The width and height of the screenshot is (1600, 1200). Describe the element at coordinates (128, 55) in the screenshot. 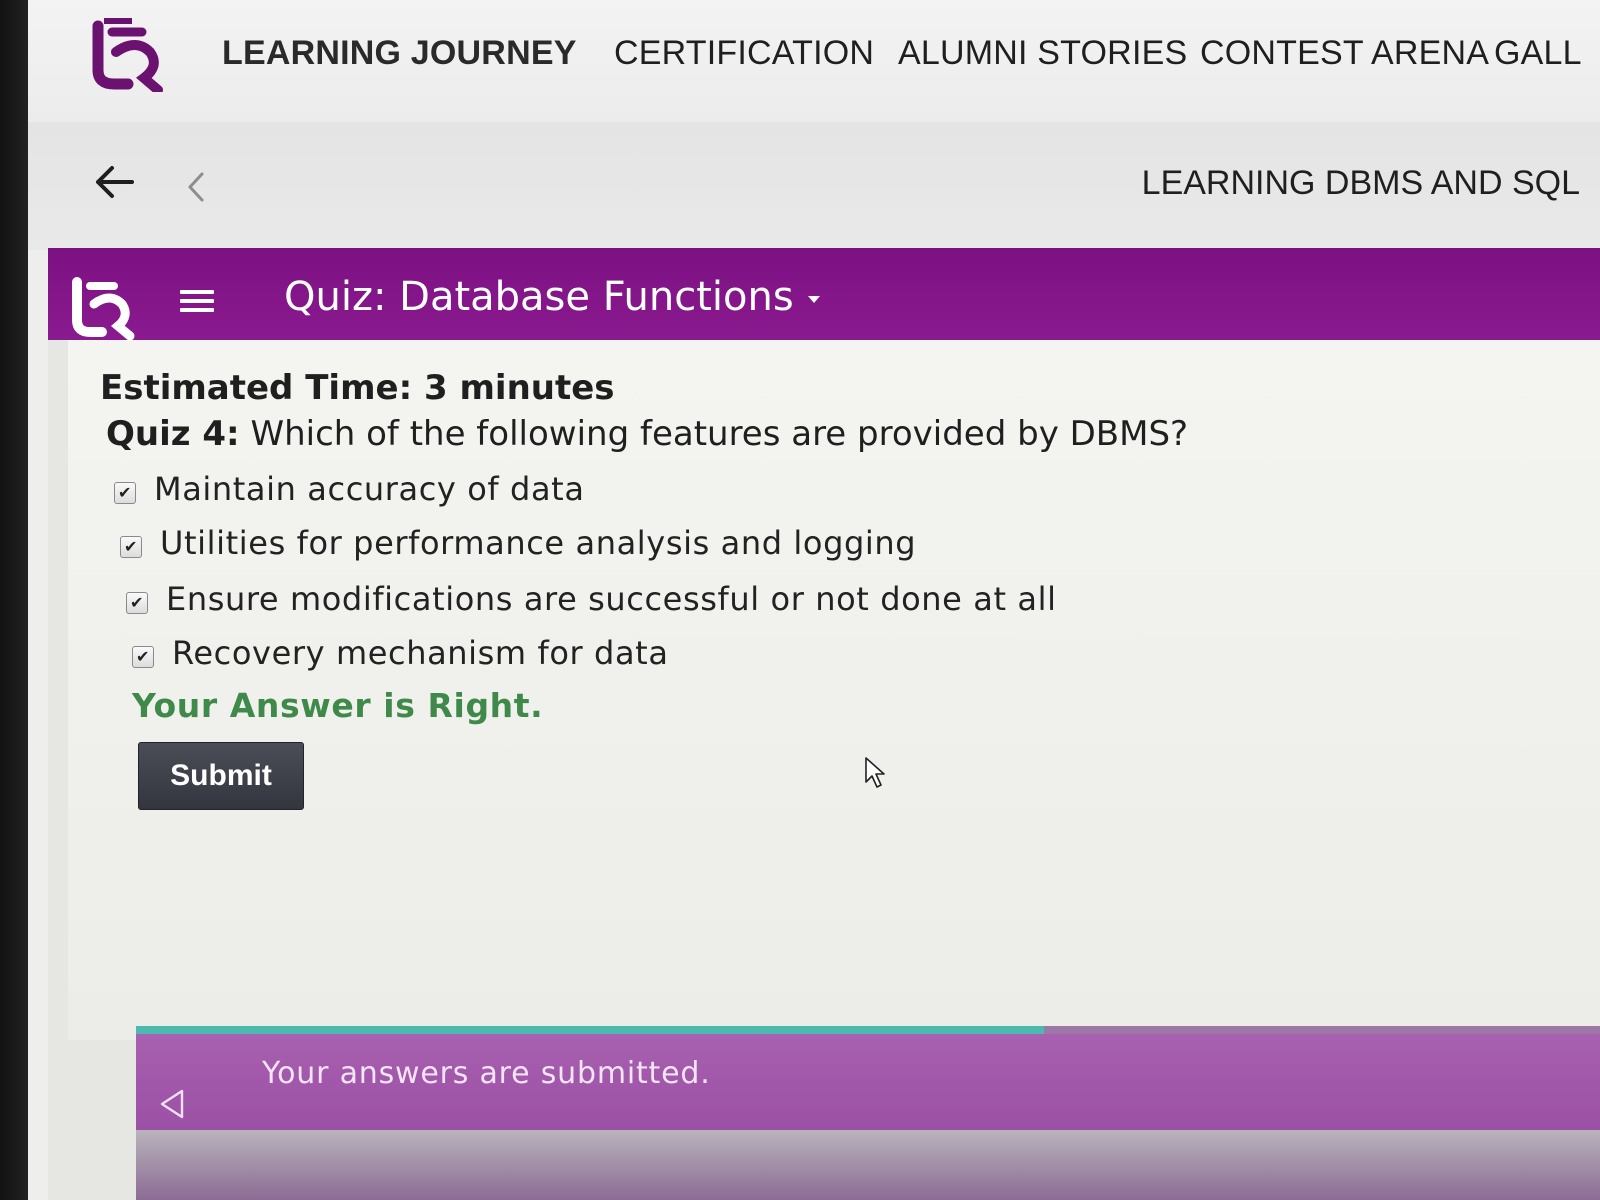

I see `brand-logo` at that location.